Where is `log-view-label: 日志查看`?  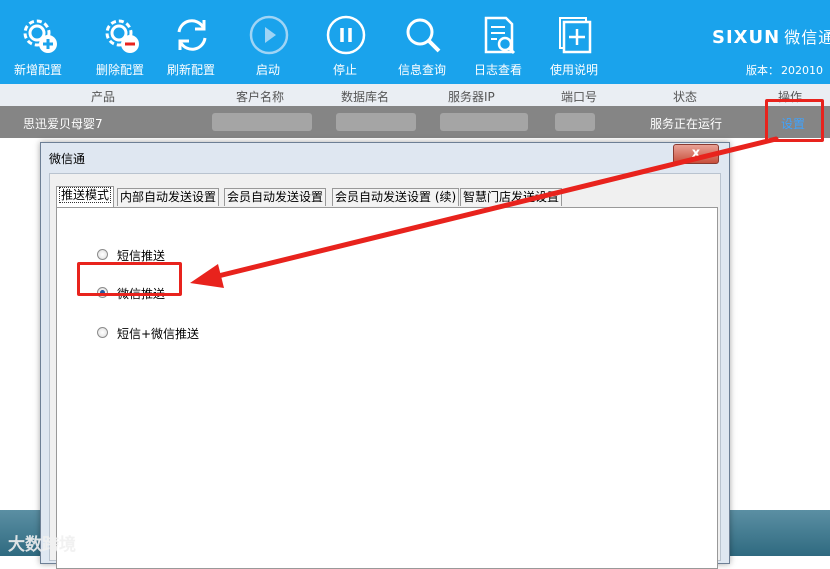 log-view-label: 日志查看 is located at coordinates (497, 70).